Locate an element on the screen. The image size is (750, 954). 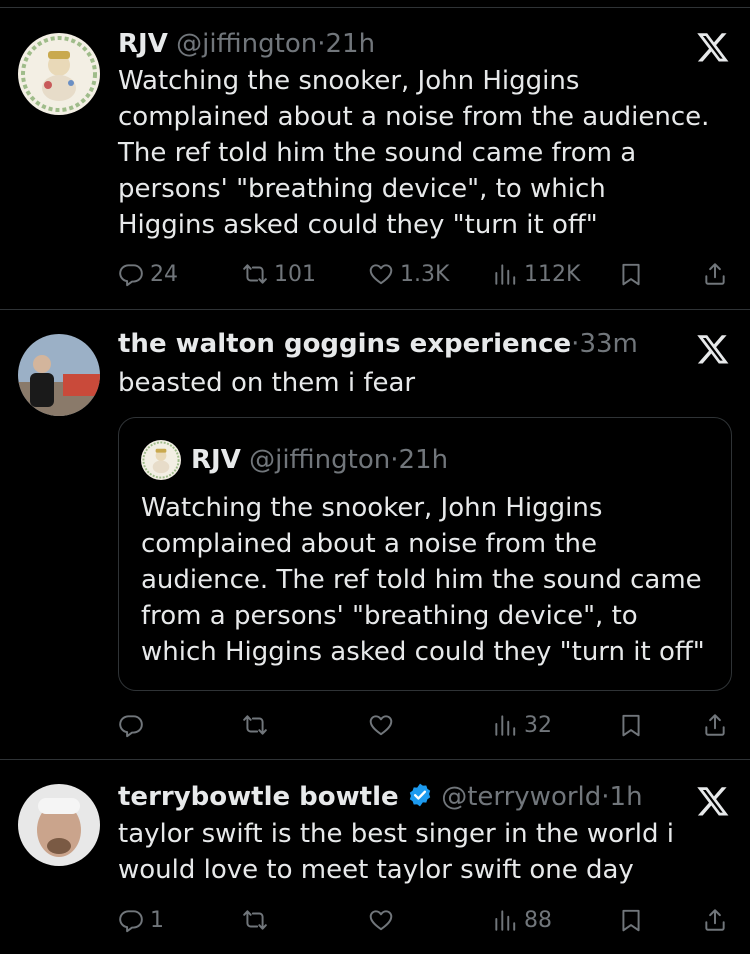
display-name: RJV is located at coordinates (143, 44).